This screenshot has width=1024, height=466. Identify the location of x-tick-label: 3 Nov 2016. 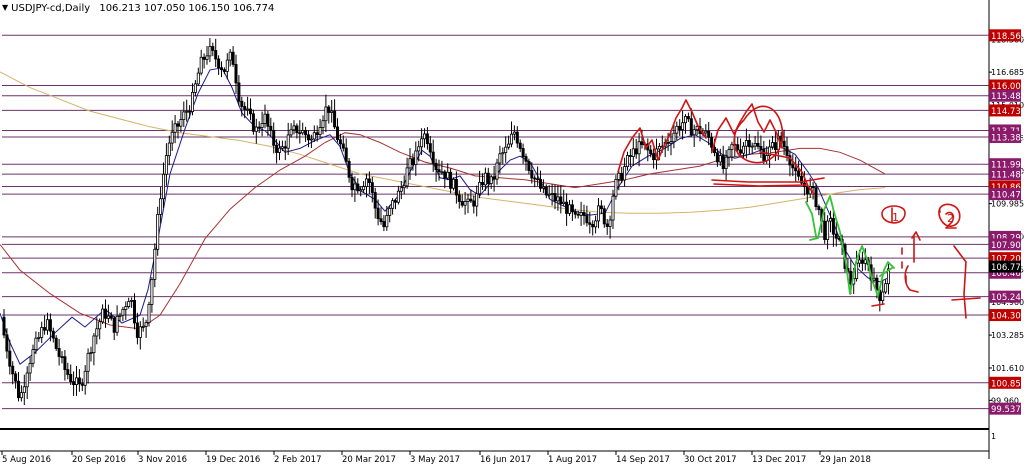
(162, 460).